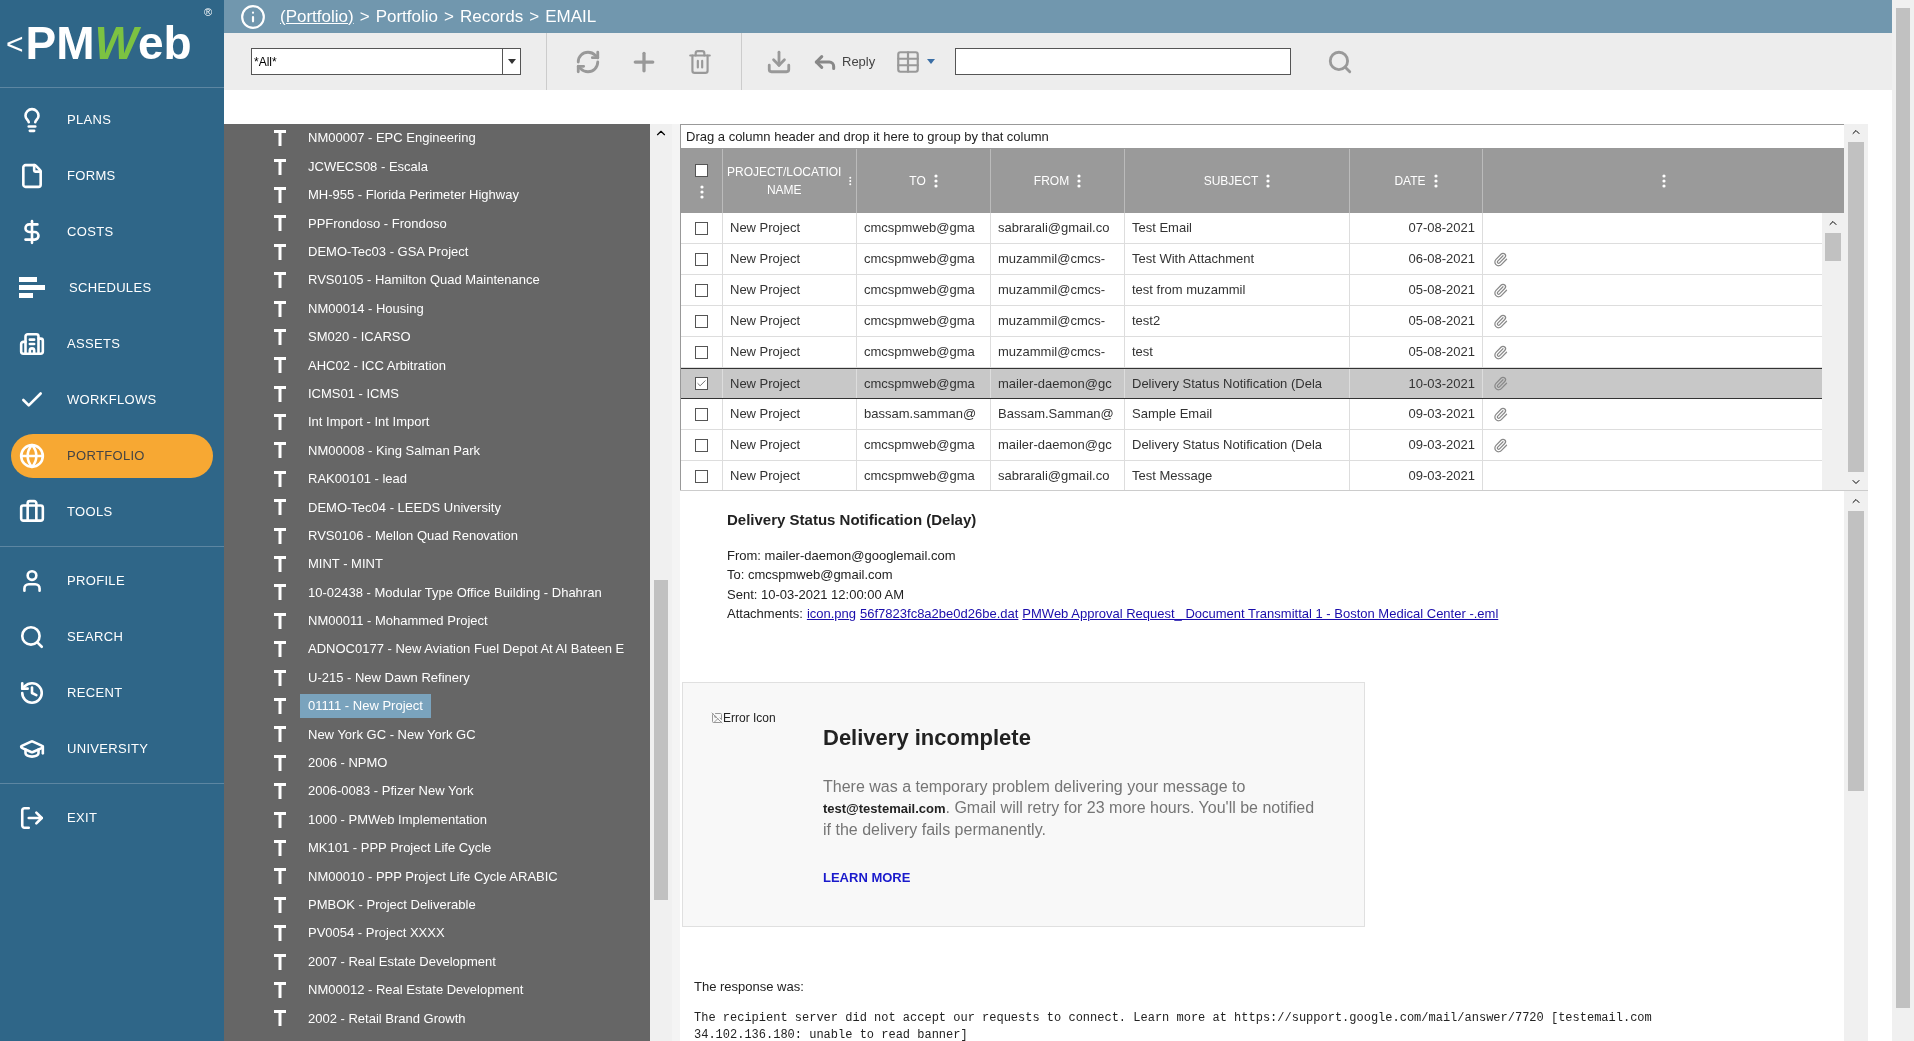  I want to click on tree-item: 10-02438 - Modular Type Office Building - Dhahran, so click(455, 592).